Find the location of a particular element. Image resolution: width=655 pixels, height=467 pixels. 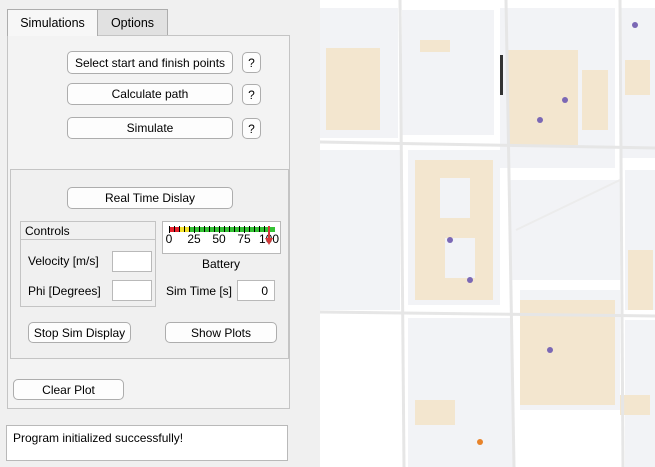

calculate-path-help-button: ? is located at coordinates (251, 94).